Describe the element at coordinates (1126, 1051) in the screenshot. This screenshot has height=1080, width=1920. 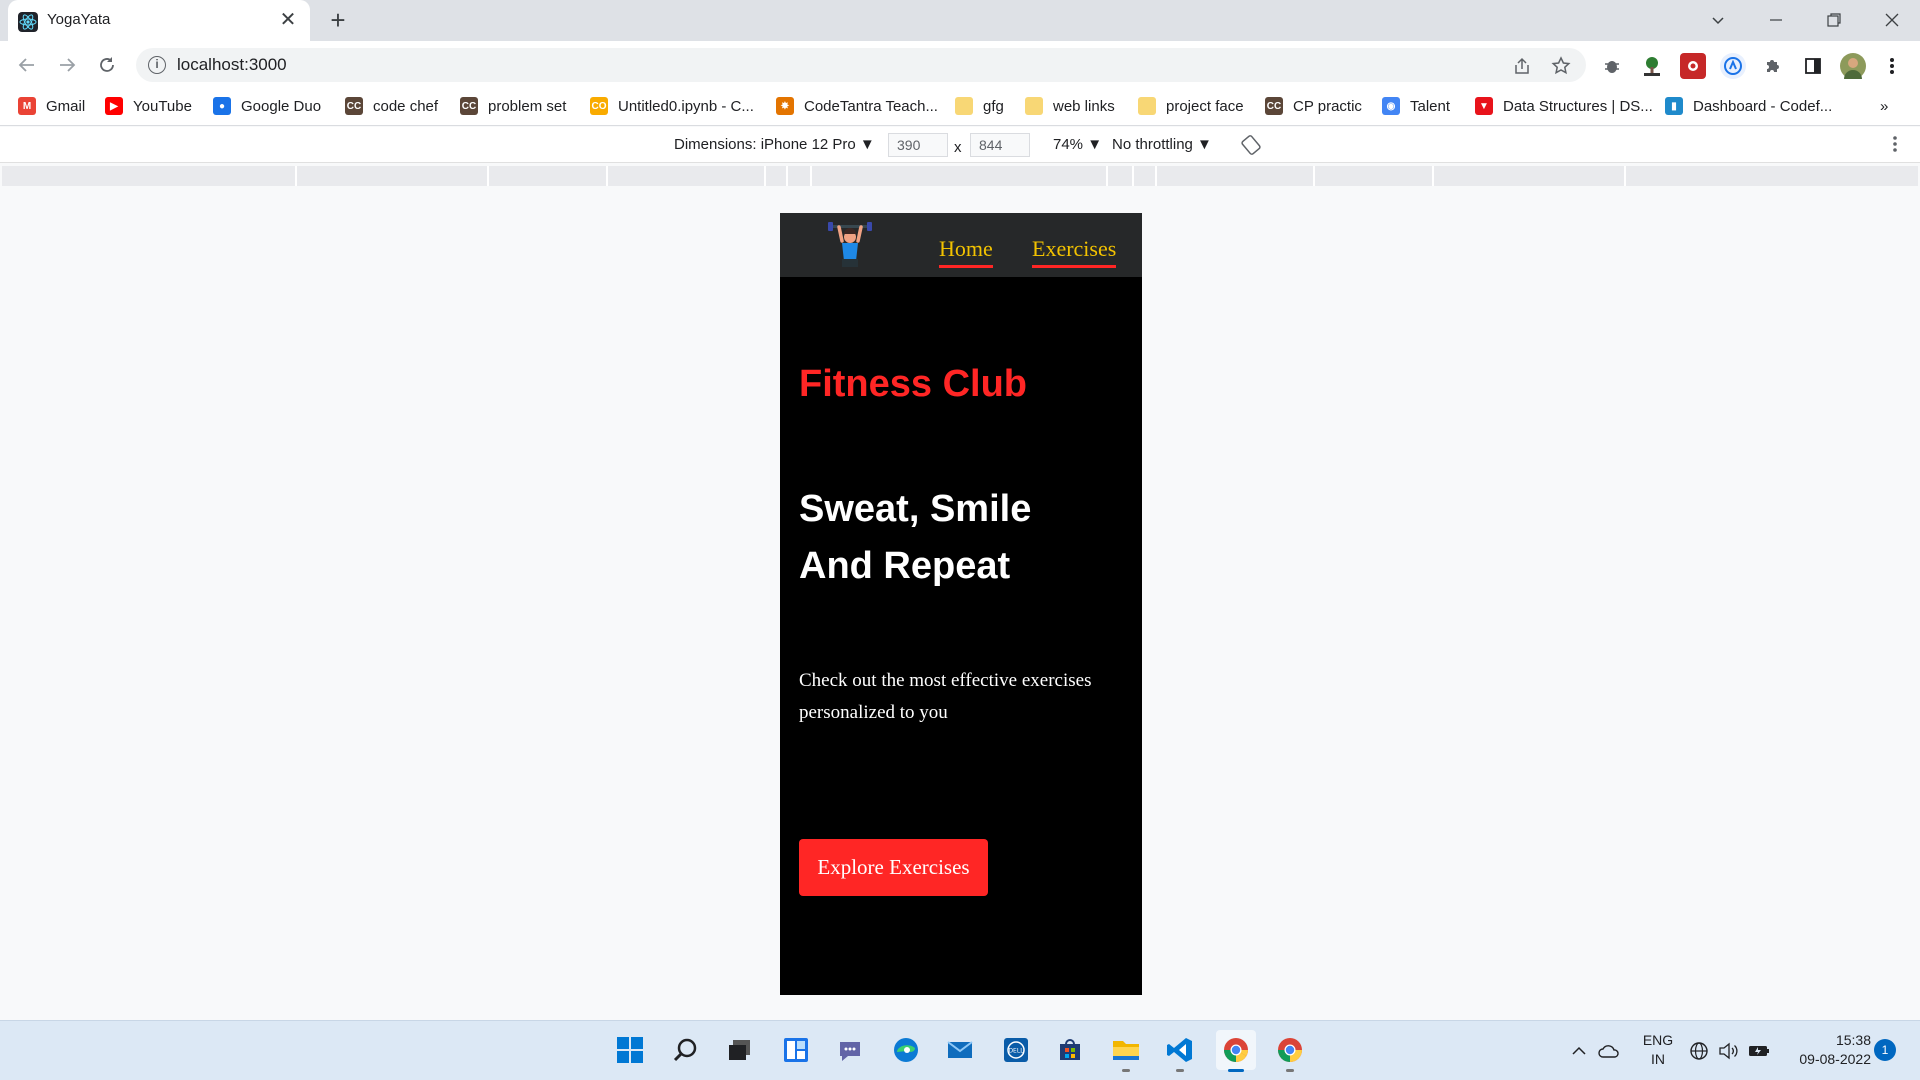
I see `file-explorer-icon` at that location.